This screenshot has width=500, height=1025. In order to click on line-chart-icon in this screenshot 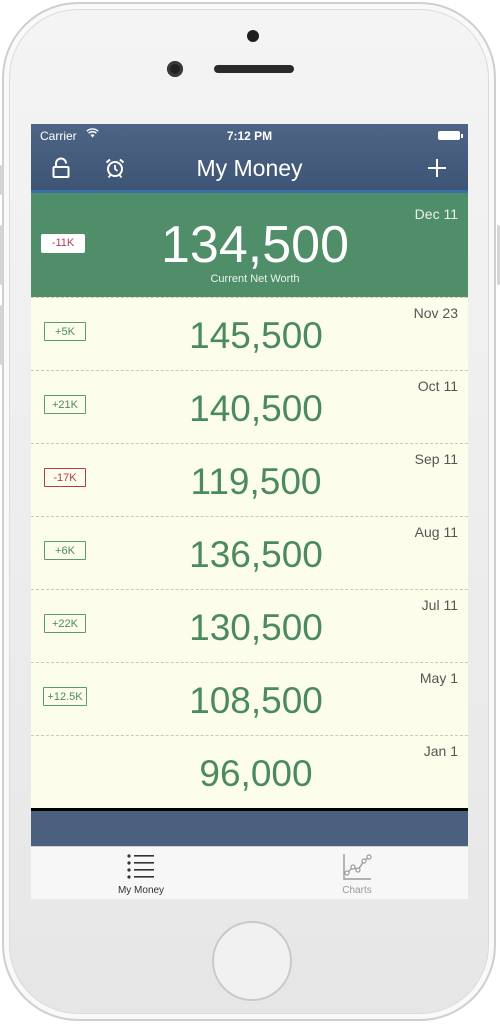, I will do `click(357, 867)`.